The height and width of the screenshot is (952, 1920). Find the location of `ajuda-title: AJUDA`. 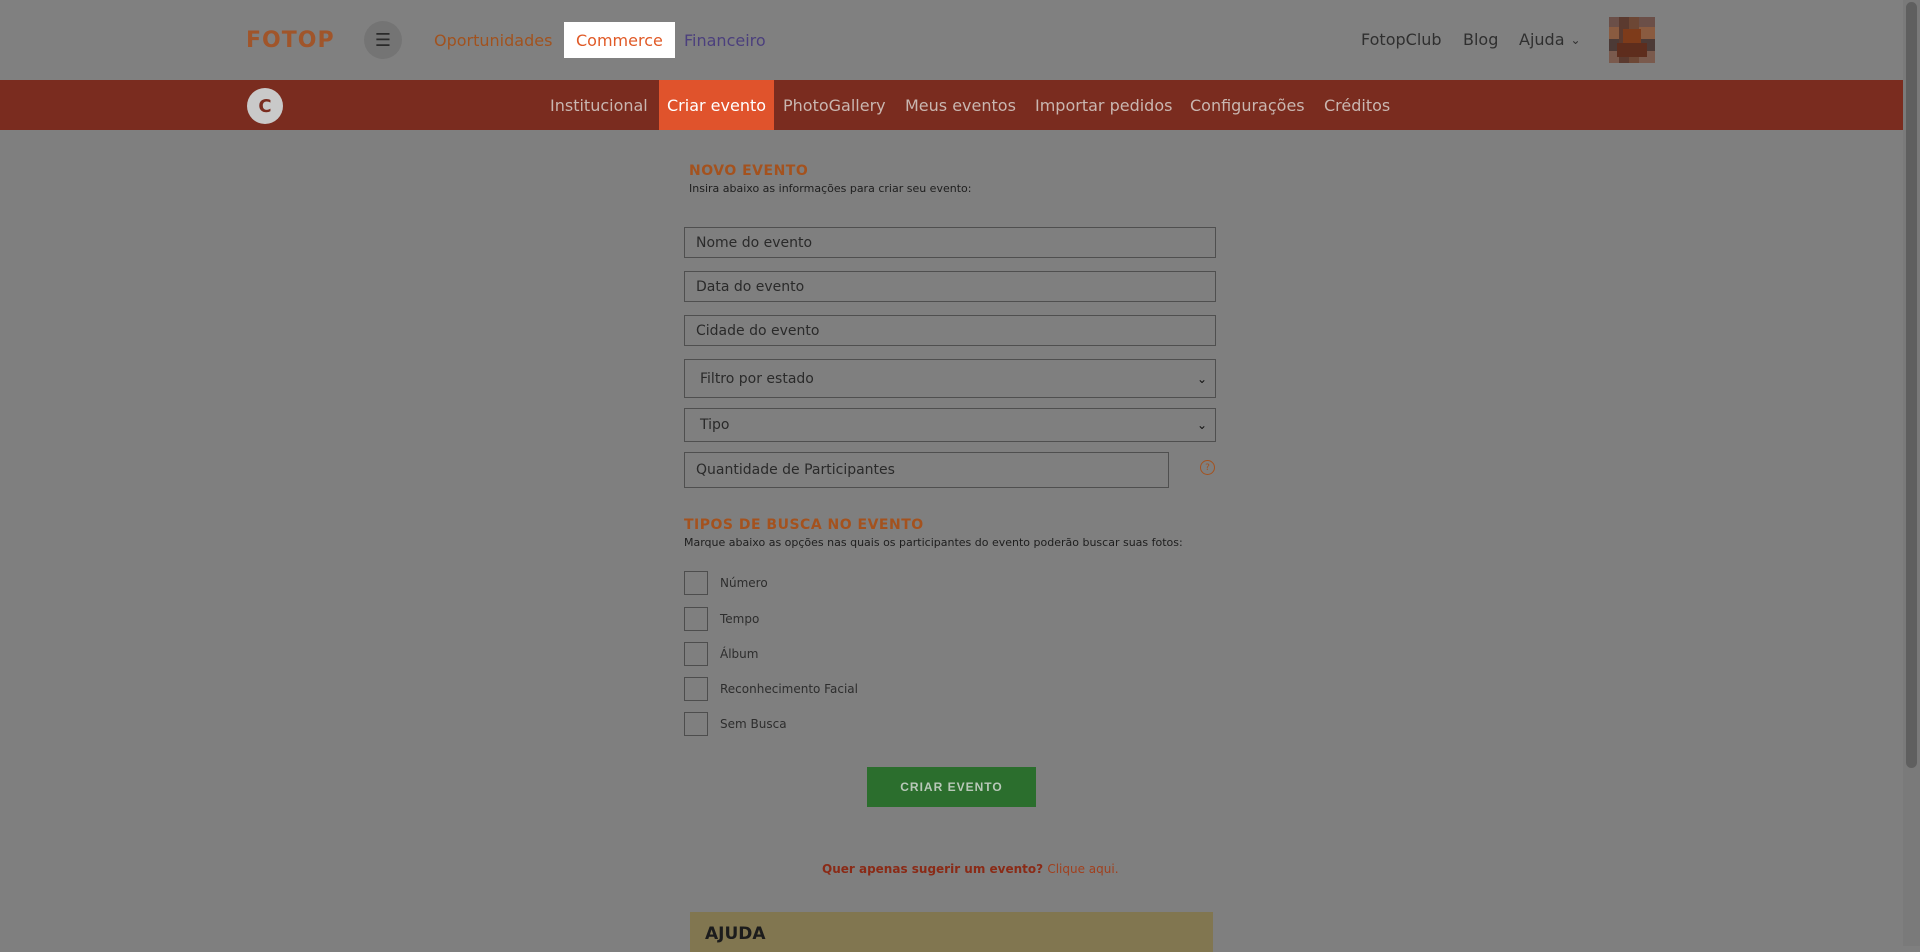

ajuda-title: AJUDA is located at coordinates (735, 934).